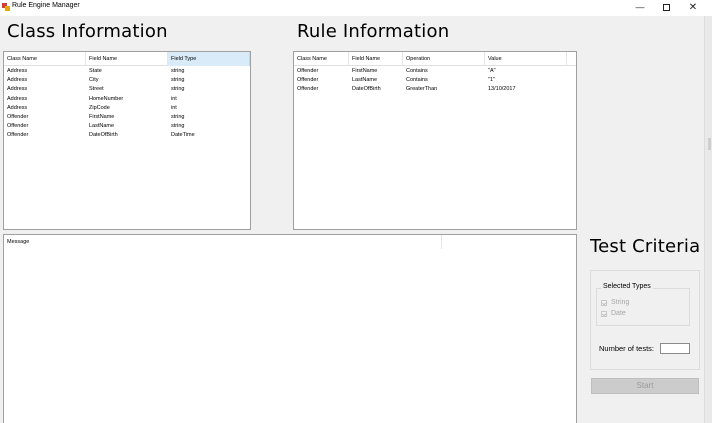 This screenshot has width=712, height=423. What do you see at coordinates (675, 348) in the screenshot?
I see `number-of-tests-input` at bounding box center [675, 348].